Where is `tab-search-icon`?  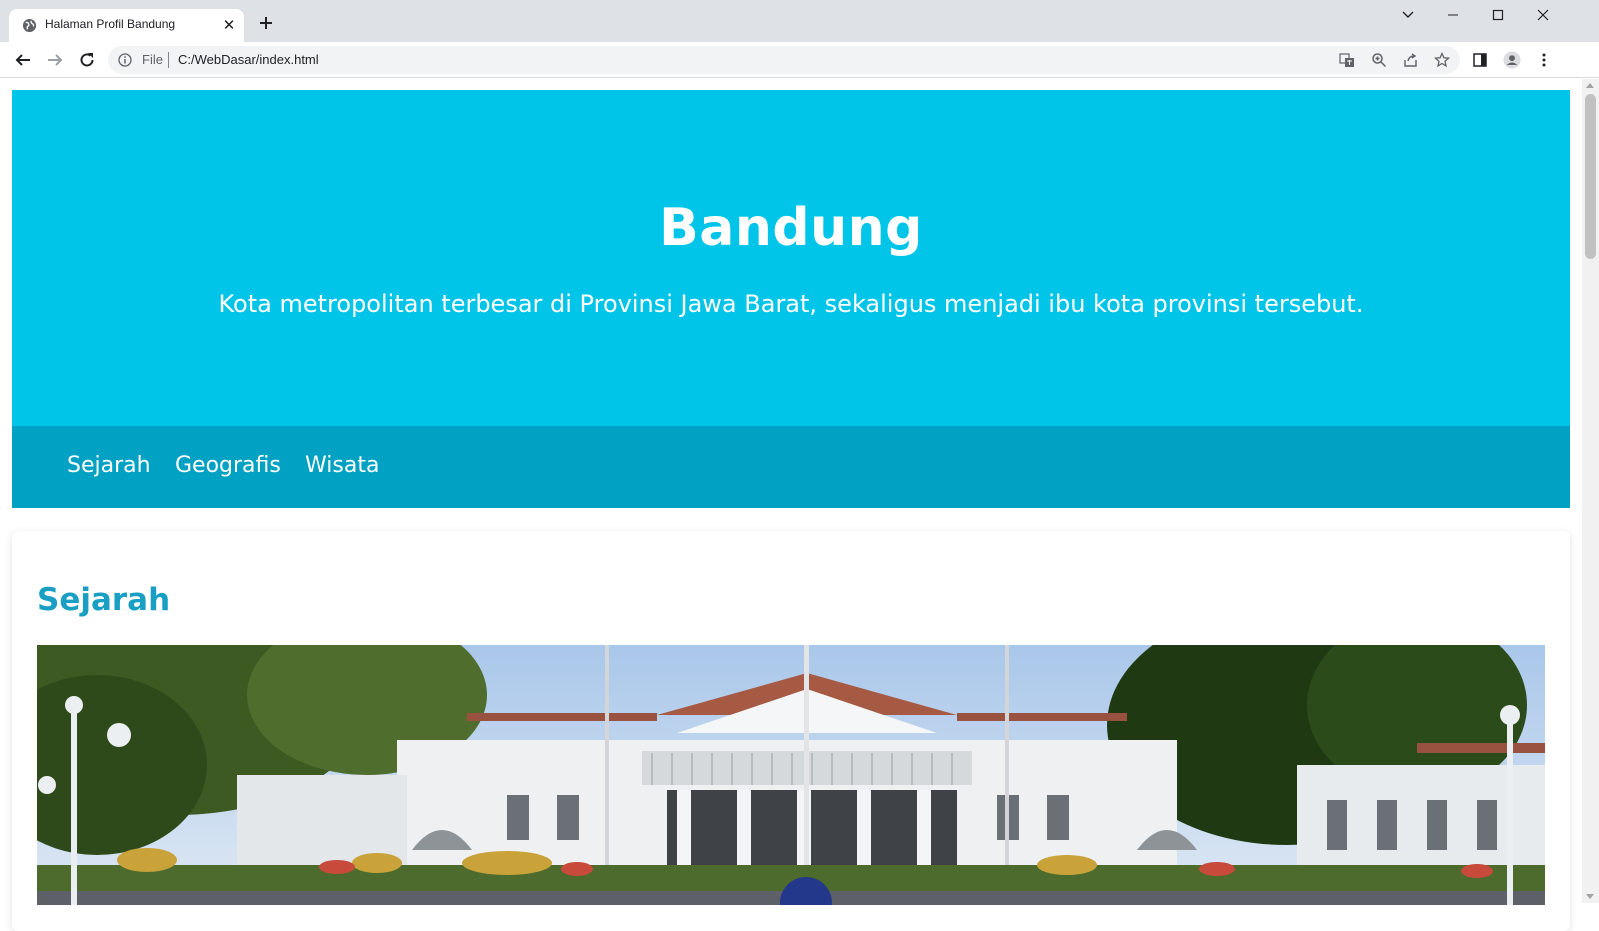 tab-search-icon is located at coordinates (1408, 15).